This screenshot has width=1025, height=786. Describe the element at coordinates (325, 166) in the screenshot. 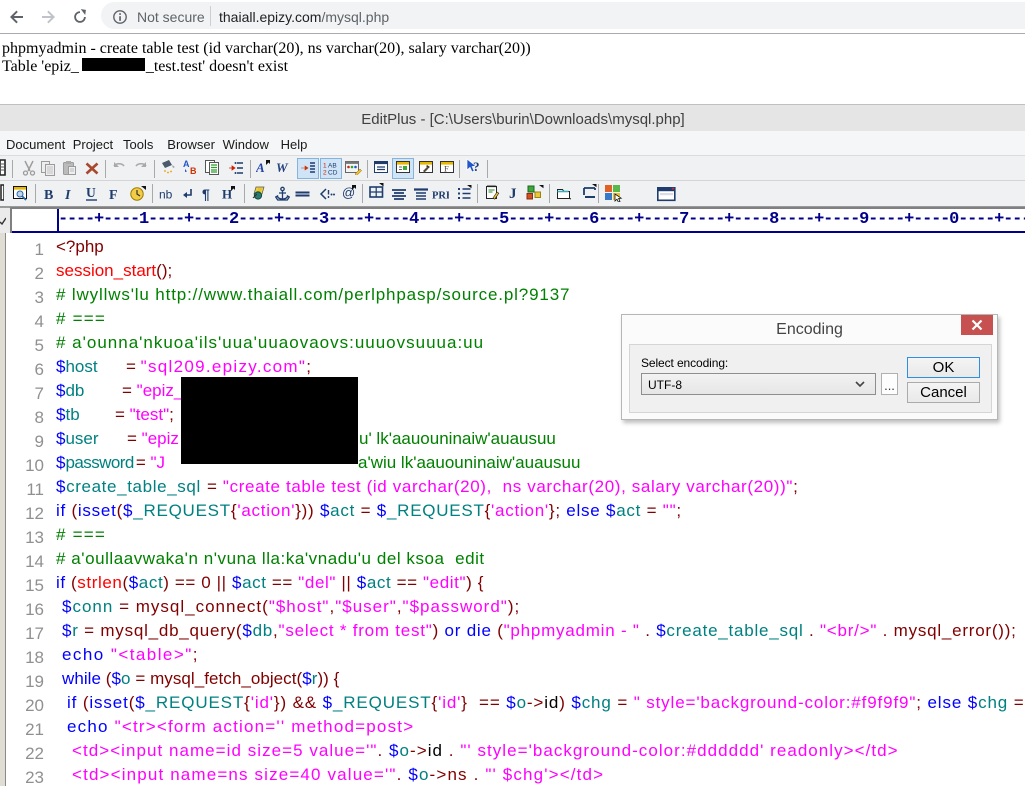

I see `svg-text: 1` at that location.